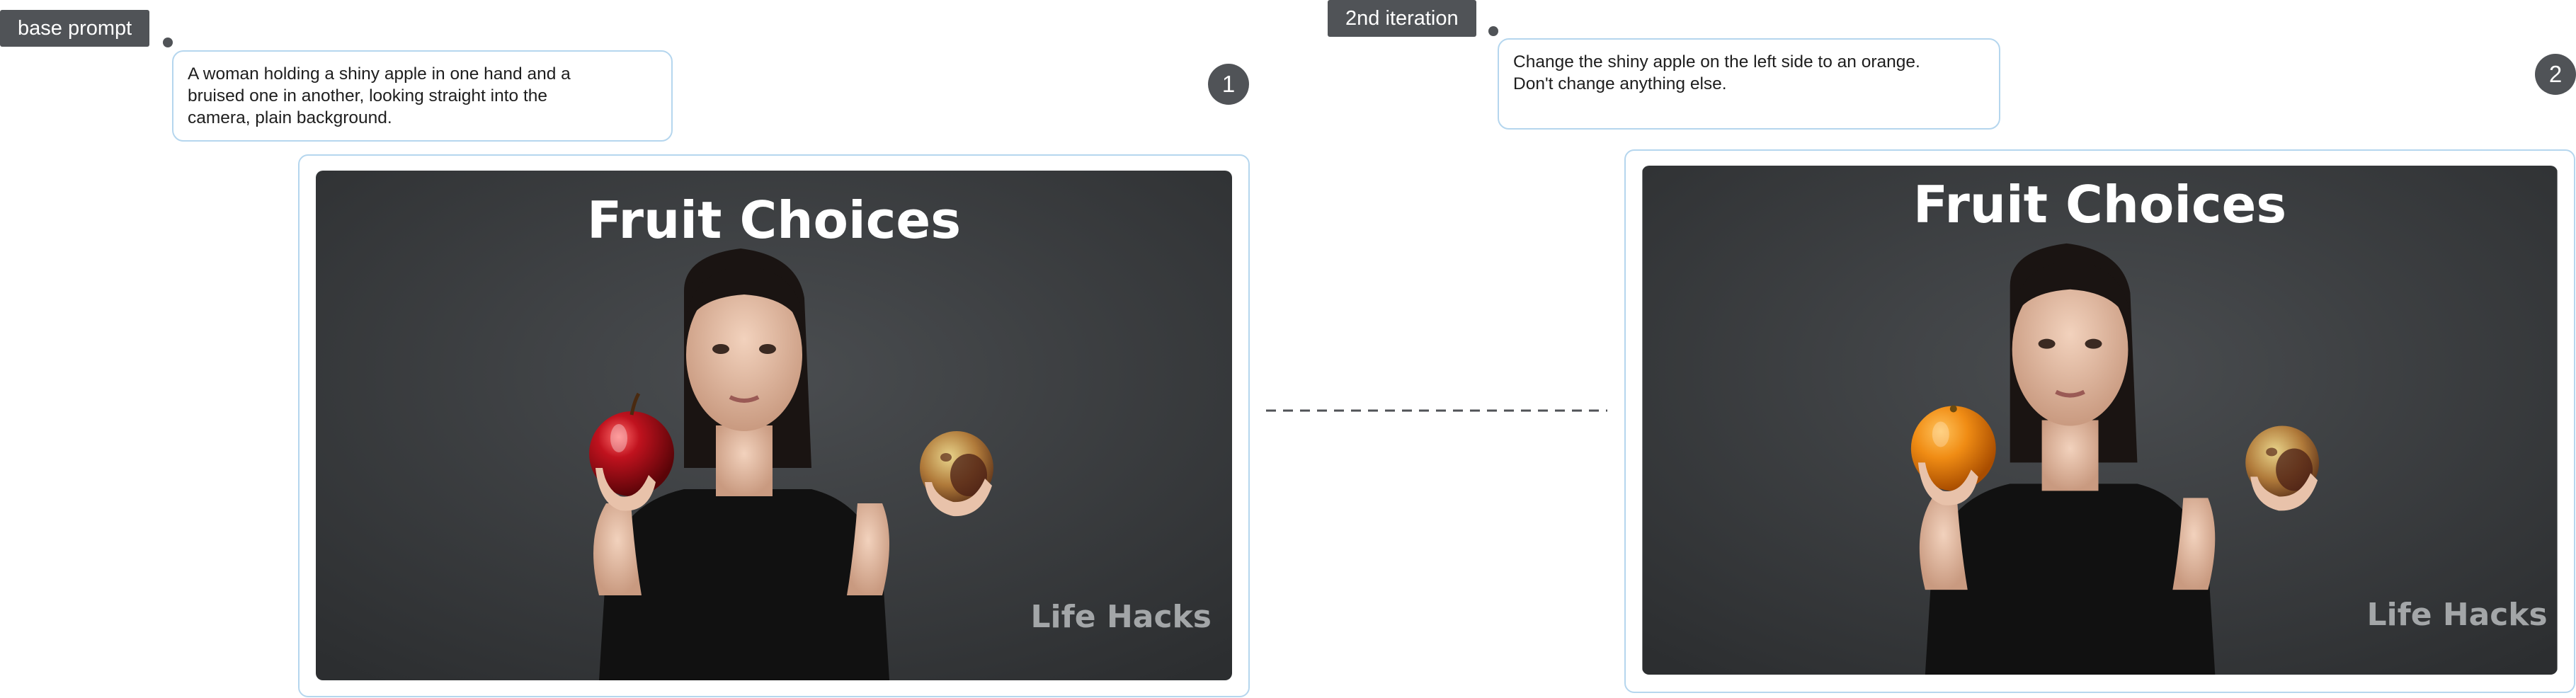  I want to click on iteration-tag: 2nd iteration, so click(1402, 18).